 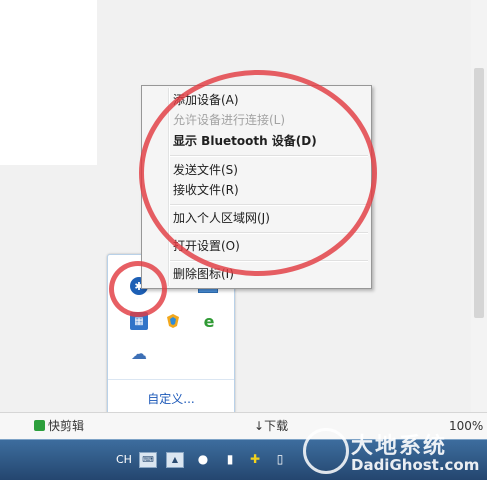 What do you see at coordinates (209, 321) in the screenshot?
I see `ie-browser-icon: e` at bounding box center [209, 321].